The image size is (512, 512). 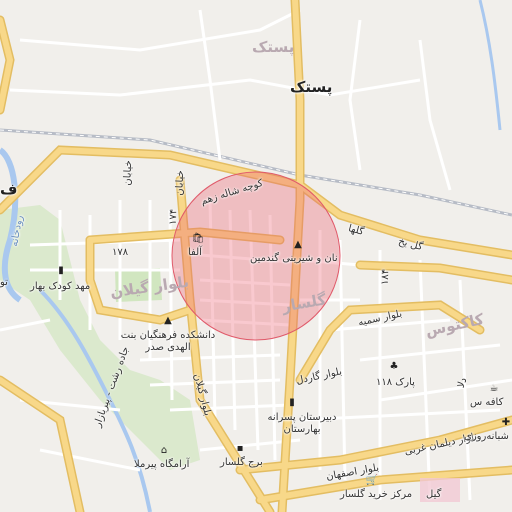 What do you see at coordinates (198, 238) in the screenshot?
I see `shopping-bag-icon: 🛍` at bounding box center [198, 238].